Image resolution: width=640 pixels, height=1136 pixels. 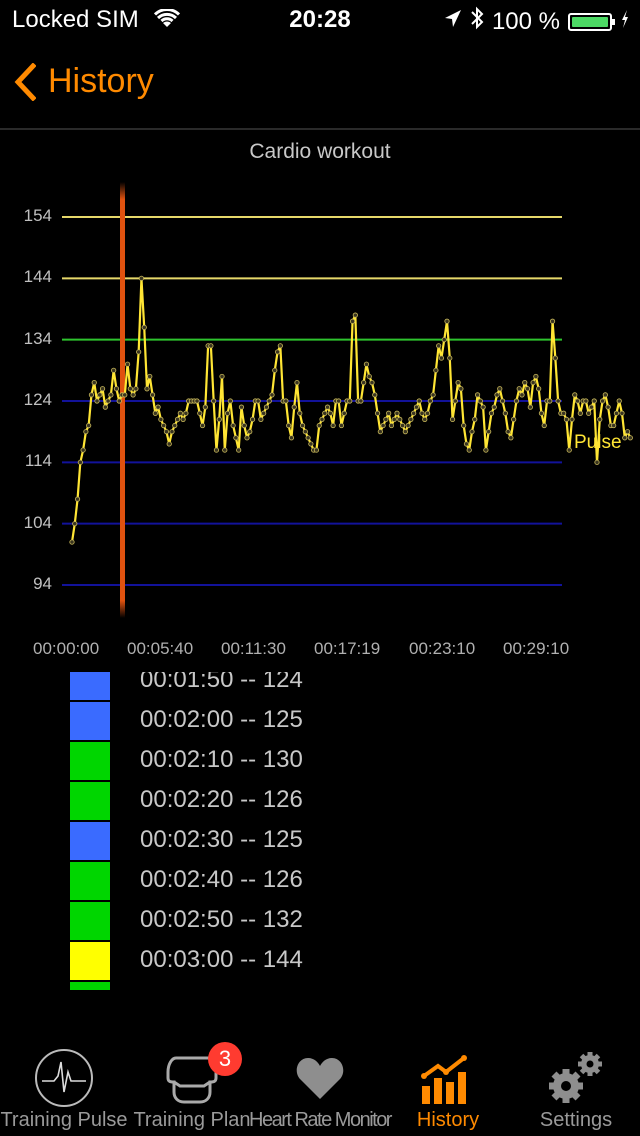 What do you see at coordinates (84, 81) in the screenshot?
I see `back-button: History` at bounding box center [84, 81].